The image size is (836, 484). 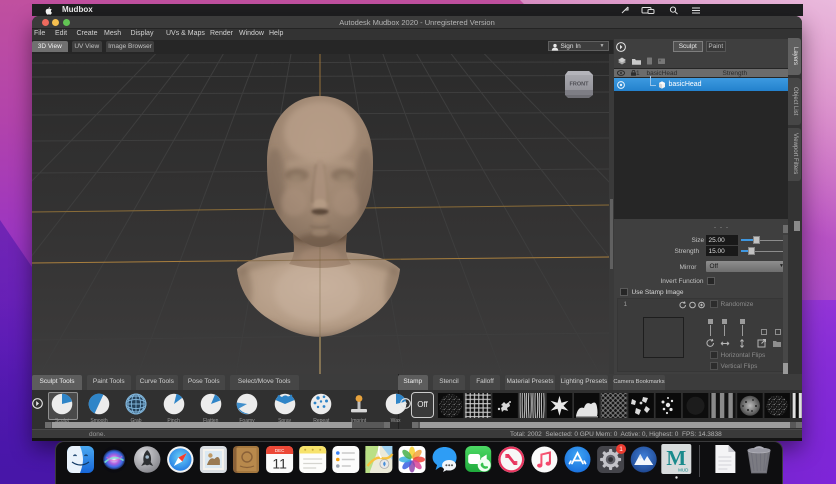 What do you see at coordinates (580, 85) in the screenshot?
I see `svg-text: FRONT` at bounding box center [580, 85].